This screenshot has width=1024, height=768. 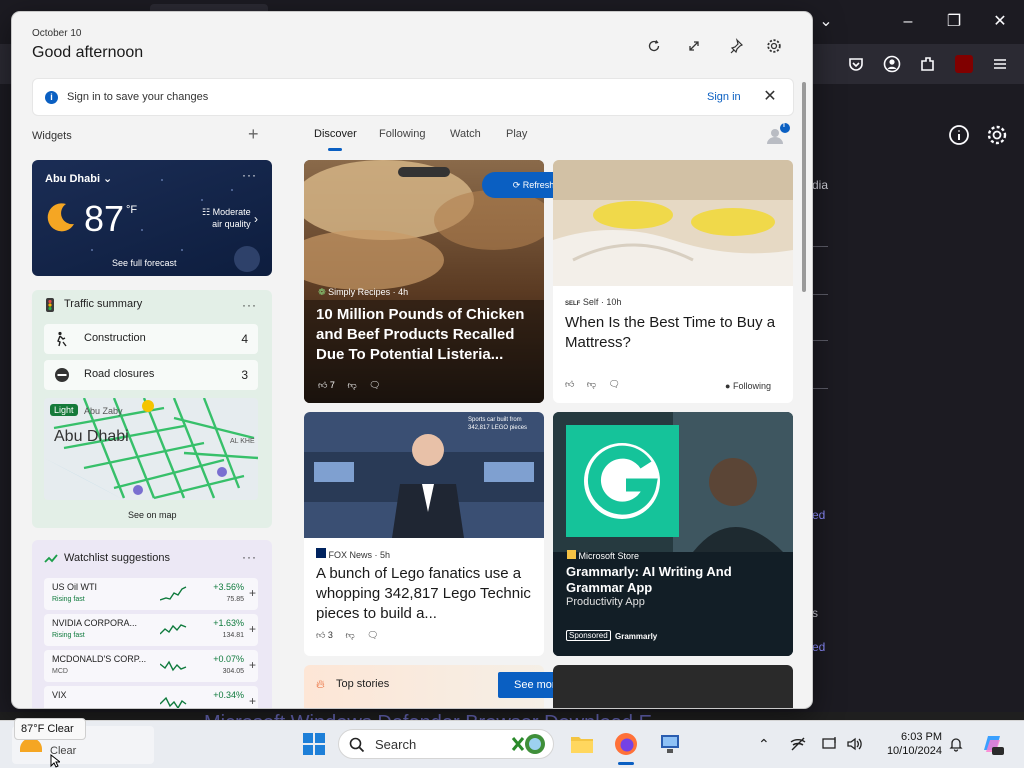 I want to click on traffic-map: Light Abu Zaby Abu Dhabi AL KHE, so click(x=151, y=449).